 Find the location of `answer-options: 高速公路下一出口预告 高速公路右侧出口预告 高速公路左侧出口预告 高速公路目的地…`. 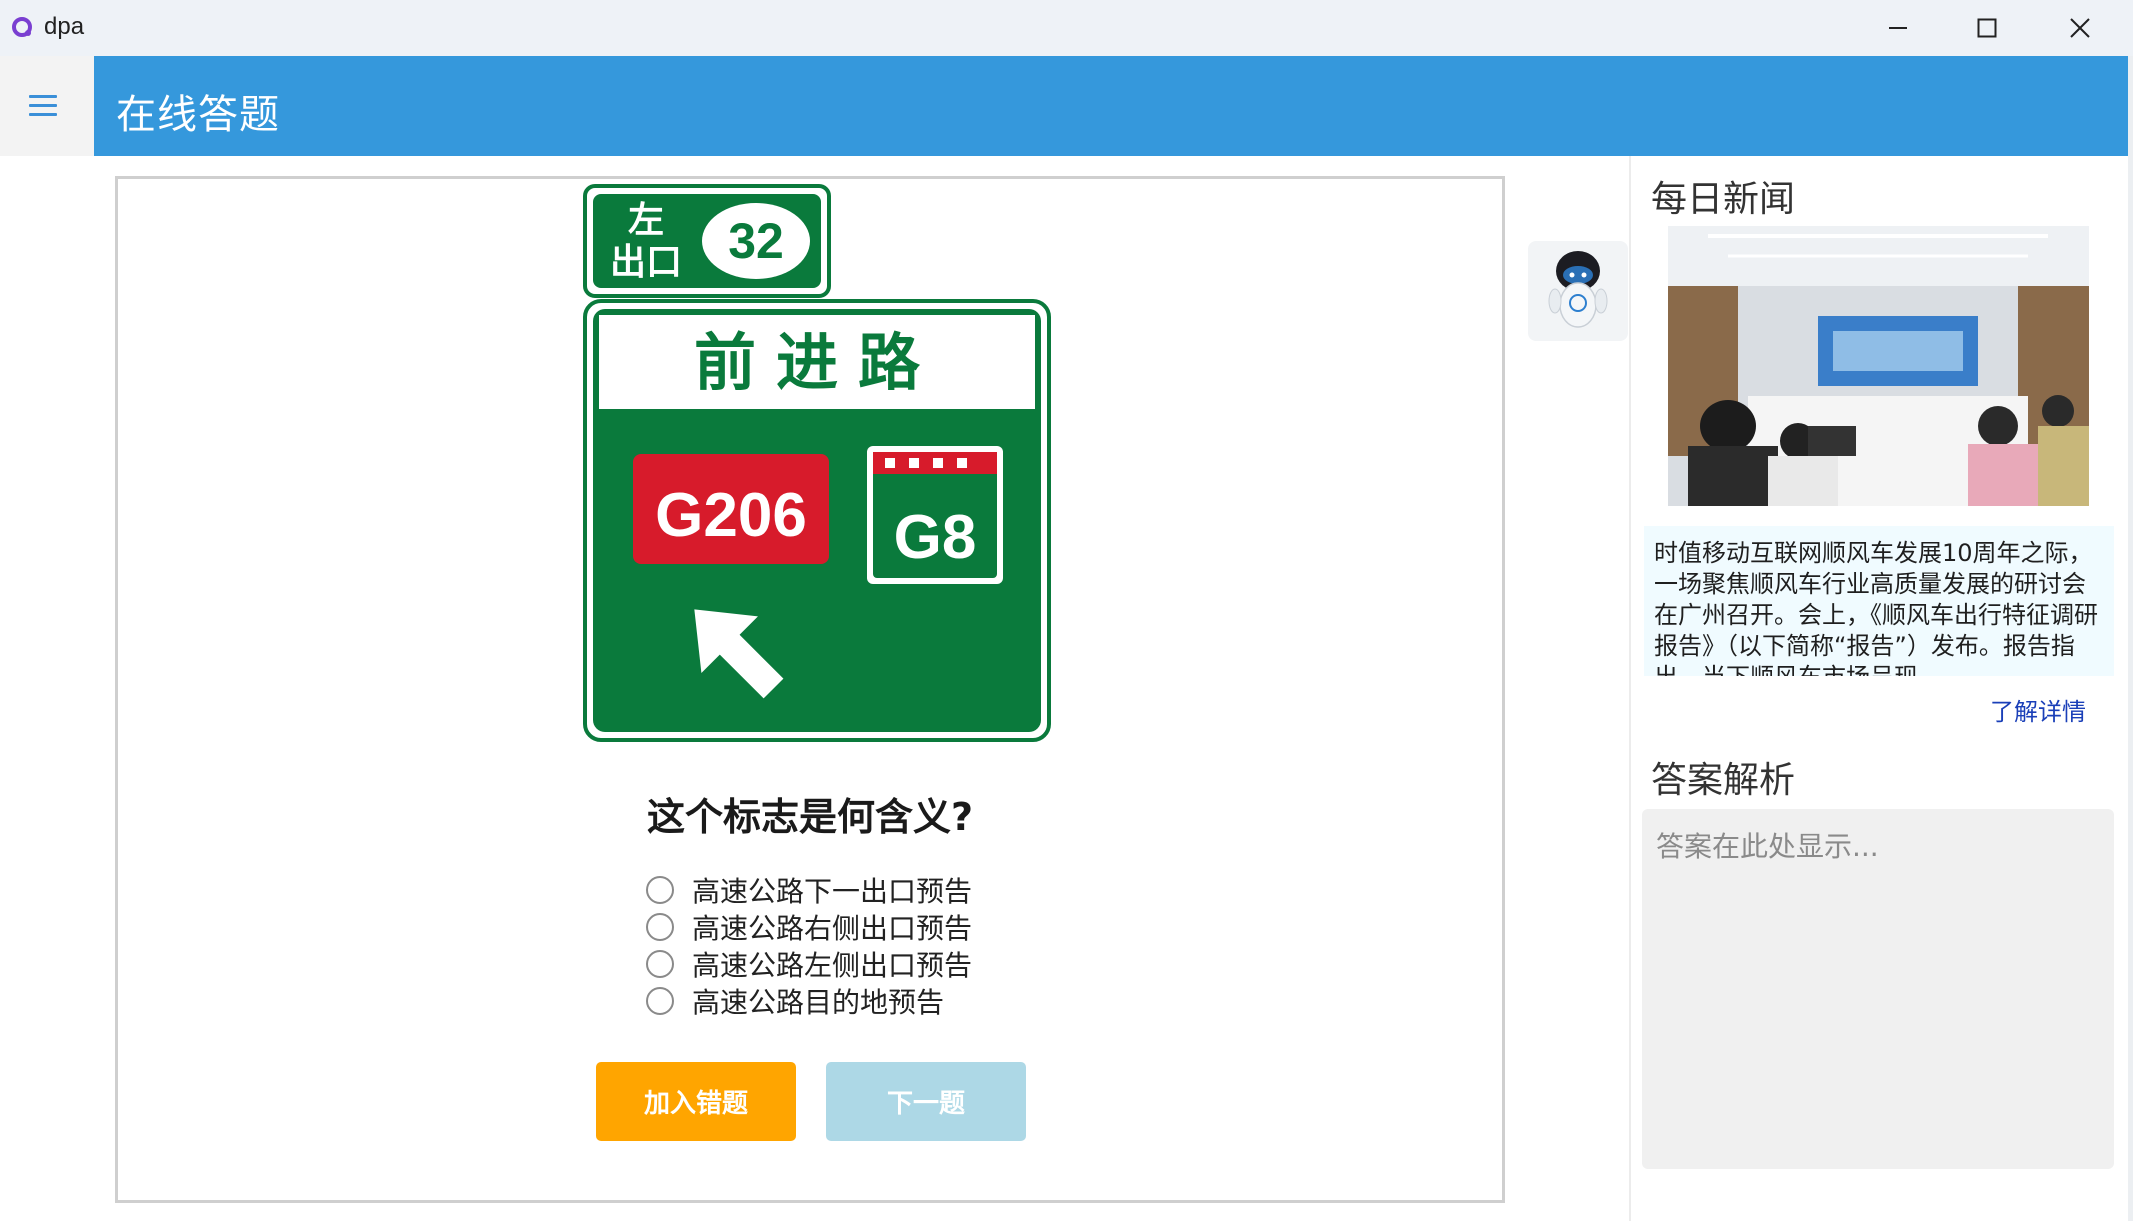

answer-options: 高速公路下一出口预告 高速公路右侧出口预告 高速公路左侧出口预告 高速公路目的地… is located at coordinates (809, 945).